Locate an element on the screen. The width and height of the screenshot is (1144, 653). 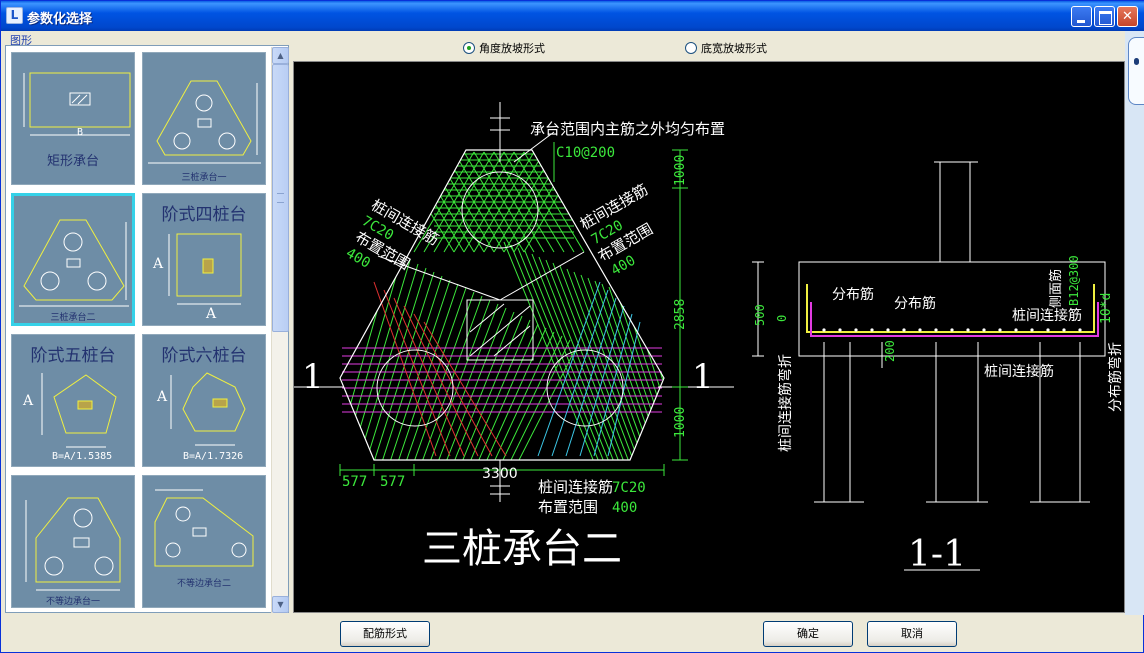
thumb-step-four-pile: 阶式四桩台 A A is located at coordinates (204, 259).